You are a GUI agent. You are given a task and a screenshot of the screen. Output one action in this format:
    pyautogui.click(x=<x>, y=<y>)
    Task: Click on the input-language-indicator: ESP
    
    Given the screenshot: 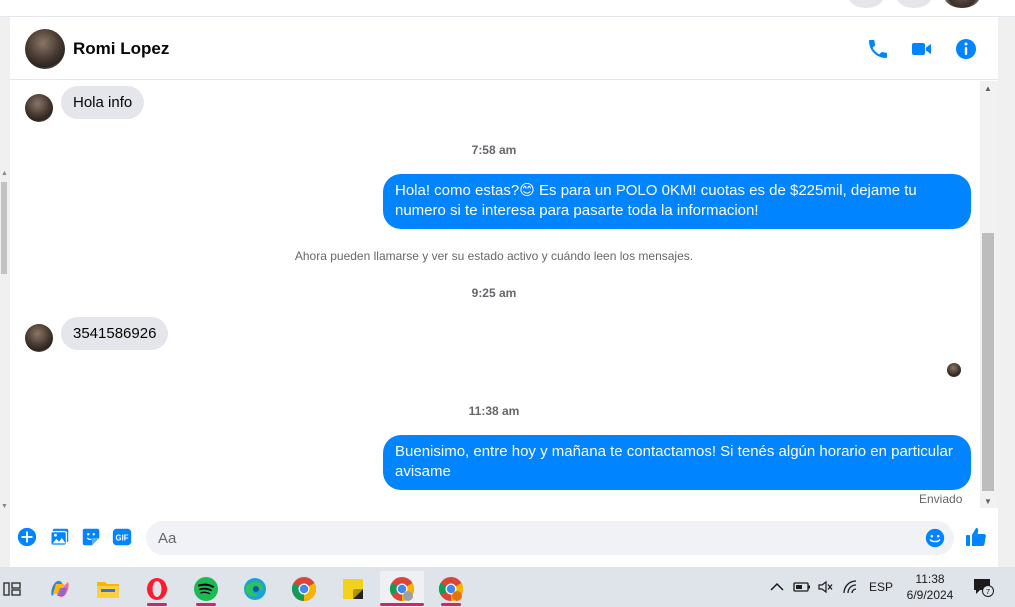 What is the action you would take?
    pyautogui.click(x=881, y=587)
    